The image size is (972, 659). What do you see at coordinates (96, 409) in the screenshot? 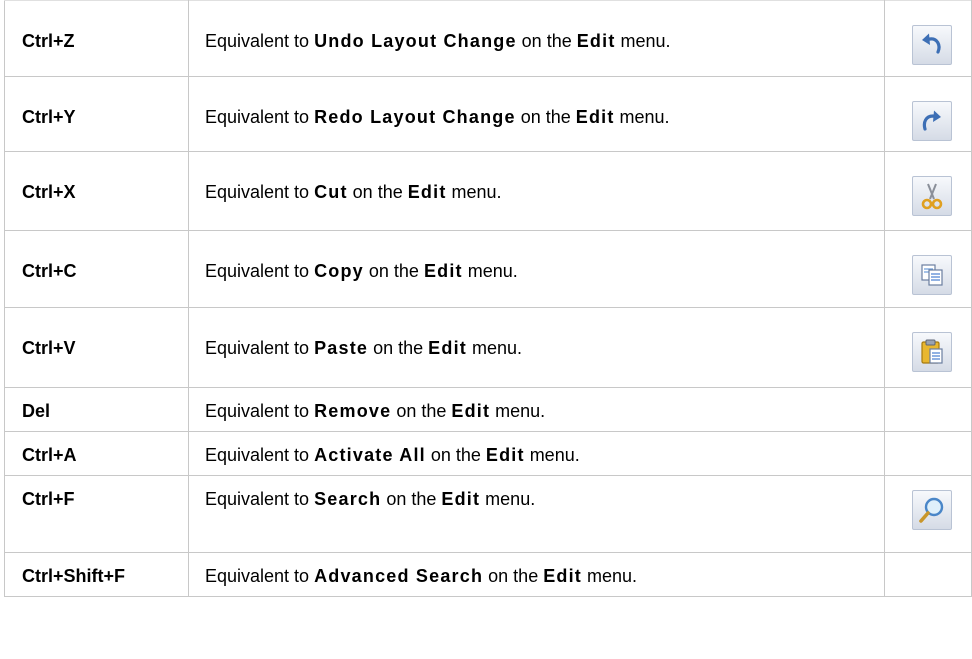
I see `shortcut-key: Del` at bounding box center [96, 409].